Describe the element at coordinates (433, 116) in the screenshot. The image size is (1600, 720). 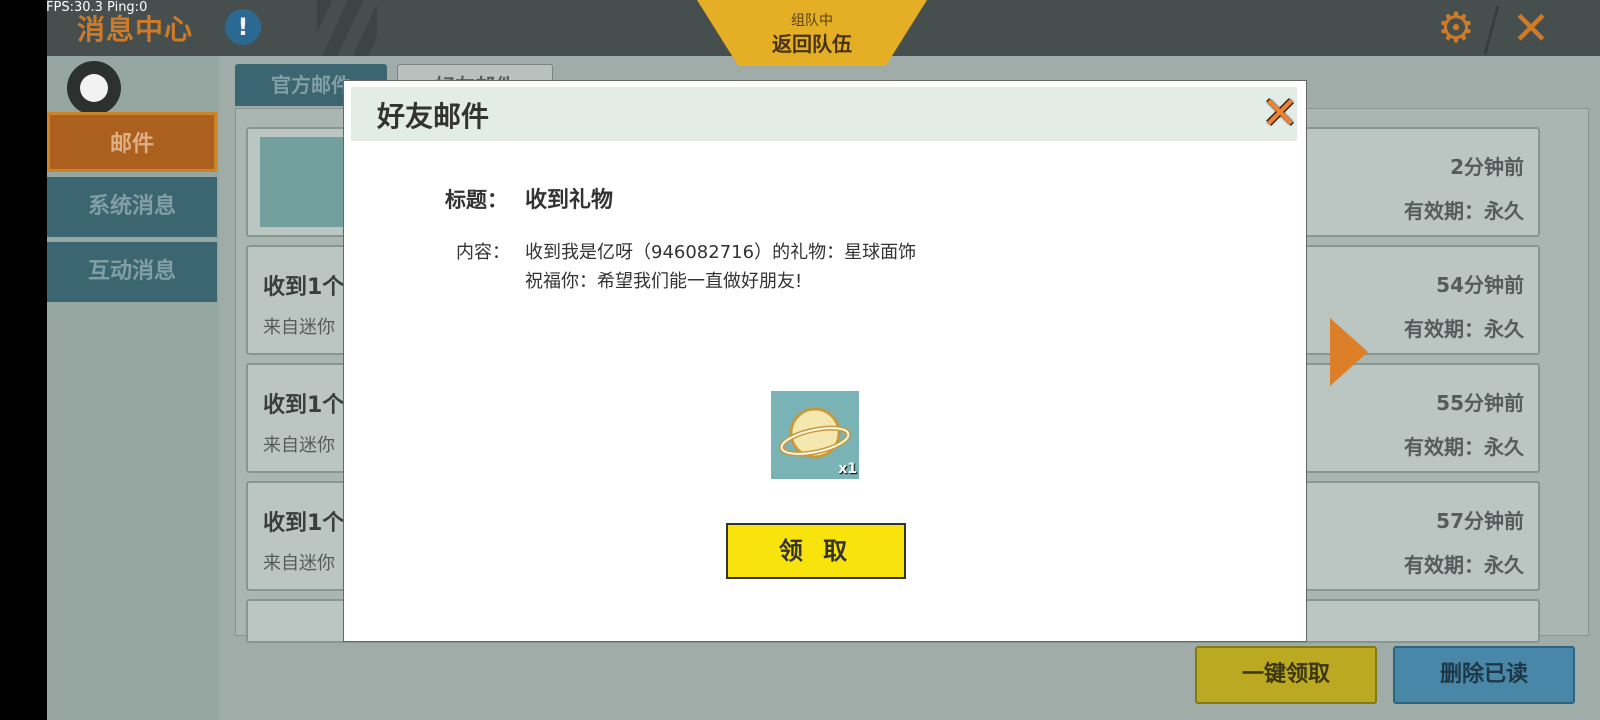
I see `dialog-title: 好友邮件` at that location.